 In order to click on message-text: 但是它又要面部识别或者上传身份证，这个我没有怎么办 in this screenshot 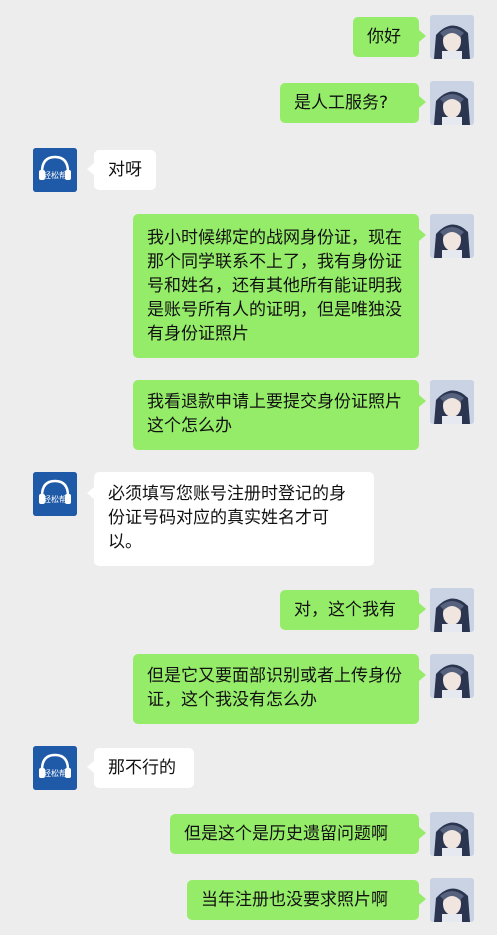, I will do `click(274, 688)`.